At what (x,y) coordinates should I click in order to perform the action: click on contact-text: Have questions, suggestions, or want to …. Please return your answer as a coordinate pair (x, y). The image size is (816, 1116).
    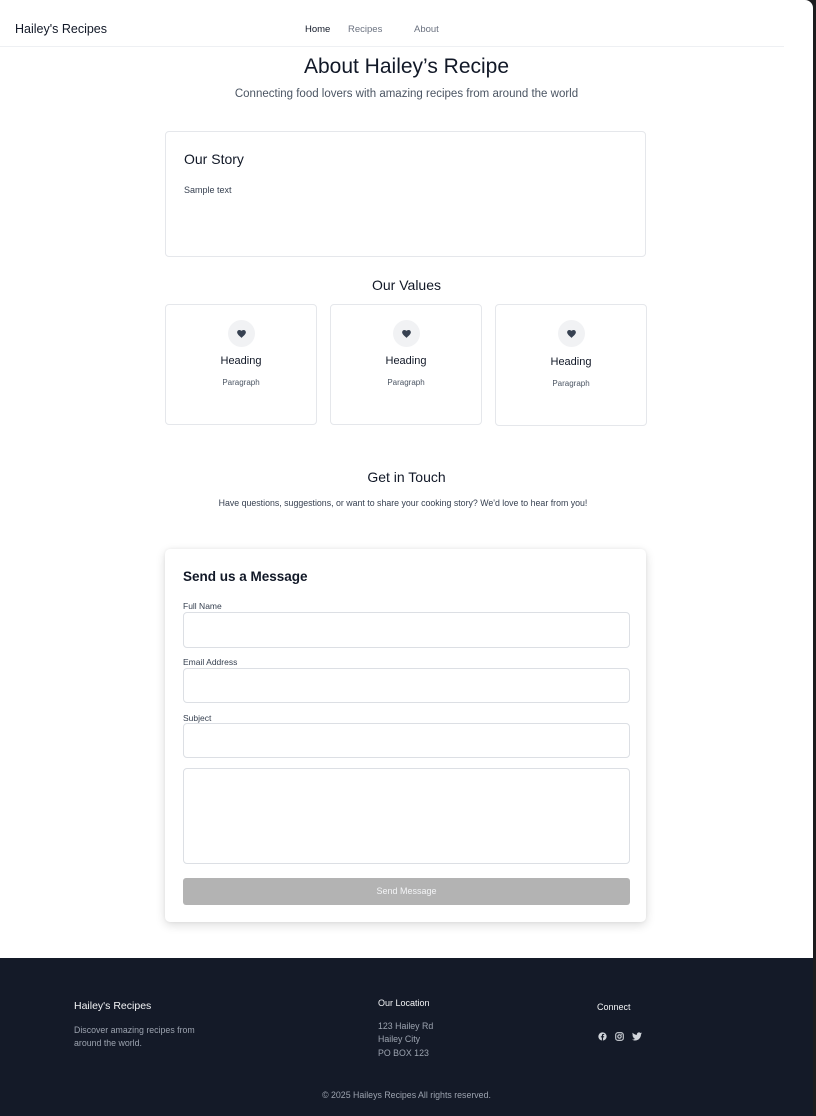
    Looking at the image, I should click on (403, 503).